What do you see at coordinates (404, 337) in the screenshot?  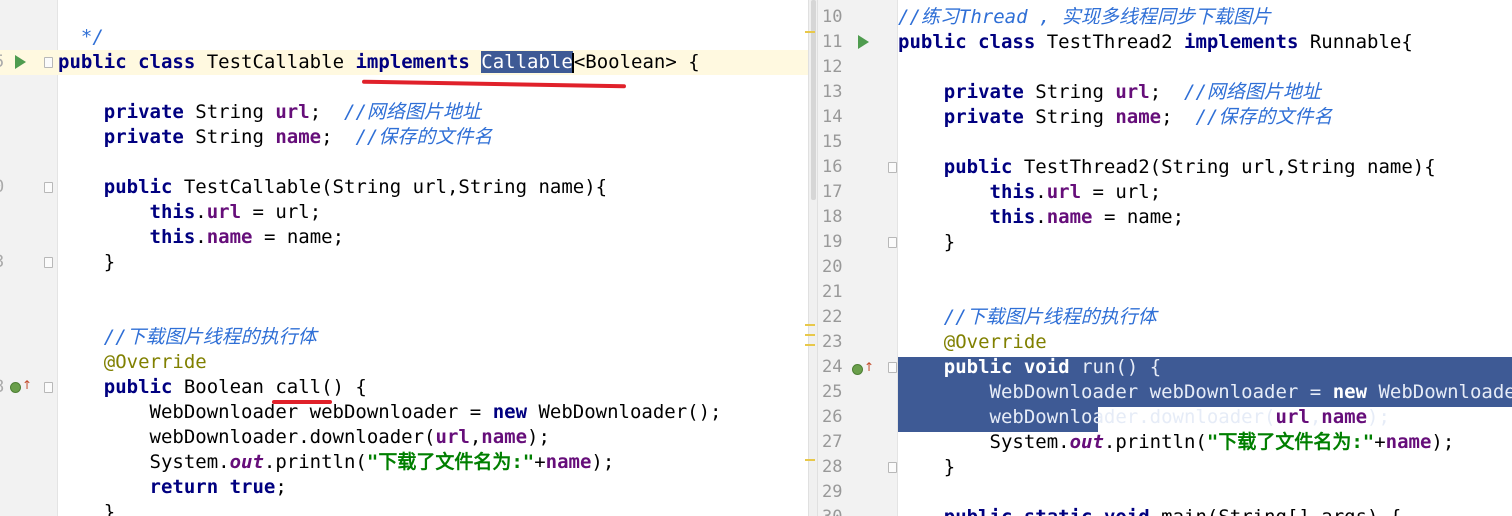 I see `code-line: //下载图片线程的执行体` at bounding box center [404, 337].